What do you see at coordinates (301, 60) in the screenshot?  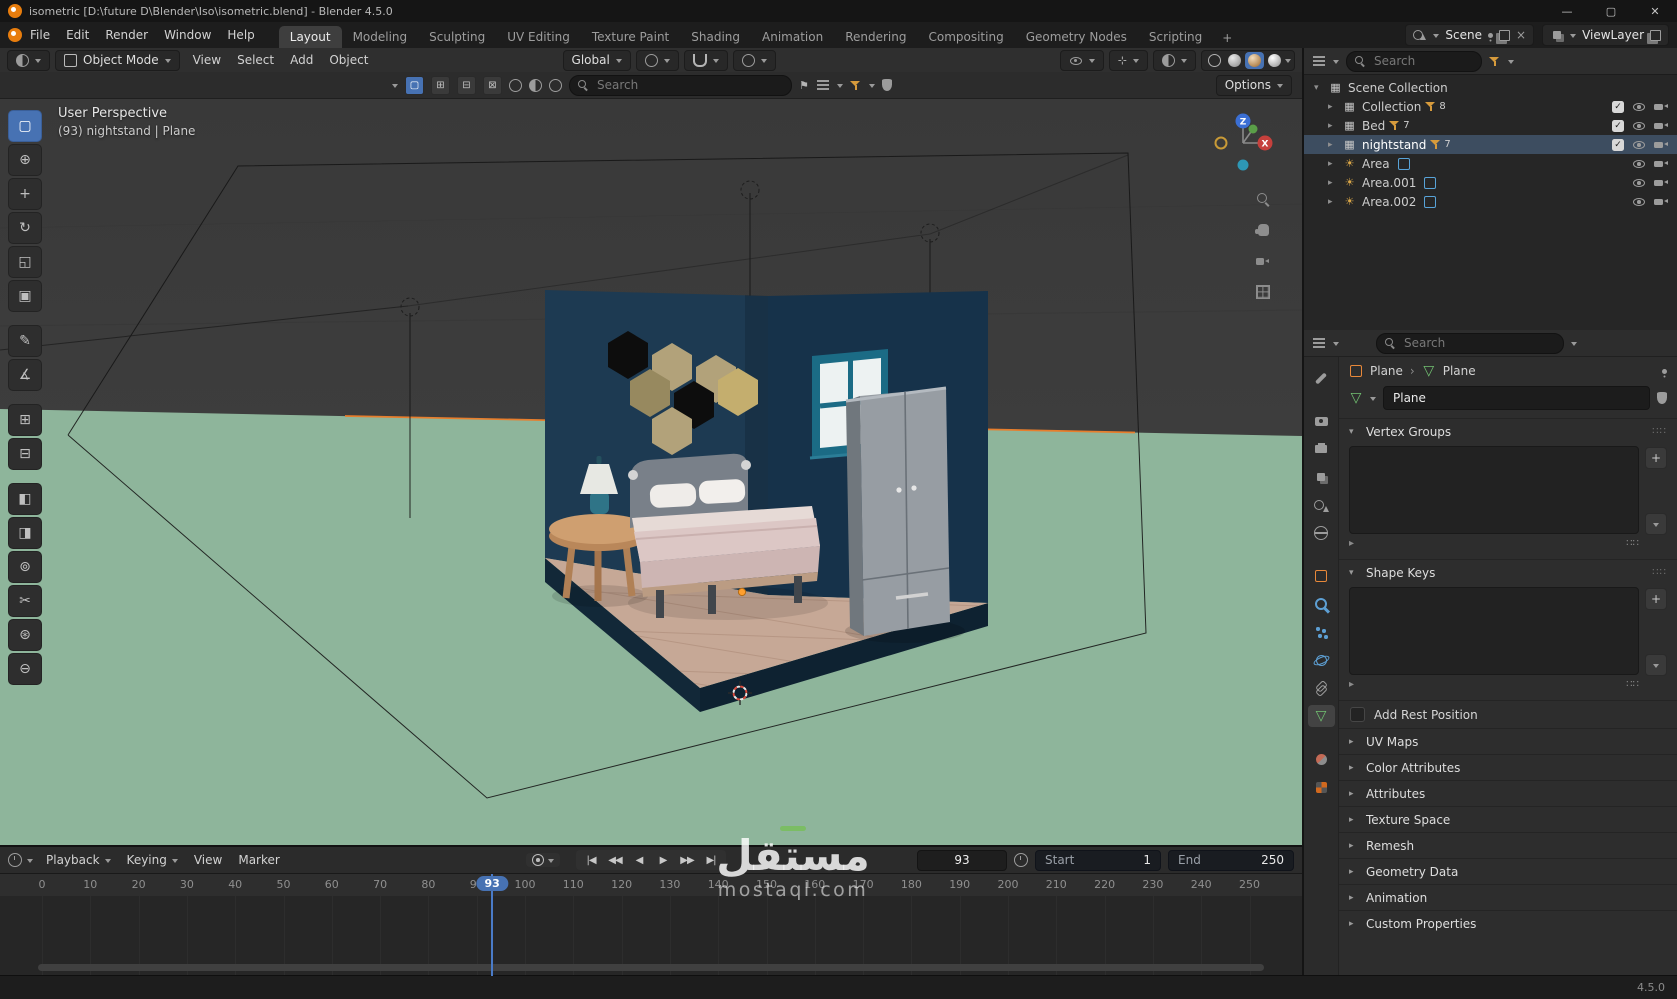 I see `viewport-menu-add: Add` at bounding box center [301, 60].